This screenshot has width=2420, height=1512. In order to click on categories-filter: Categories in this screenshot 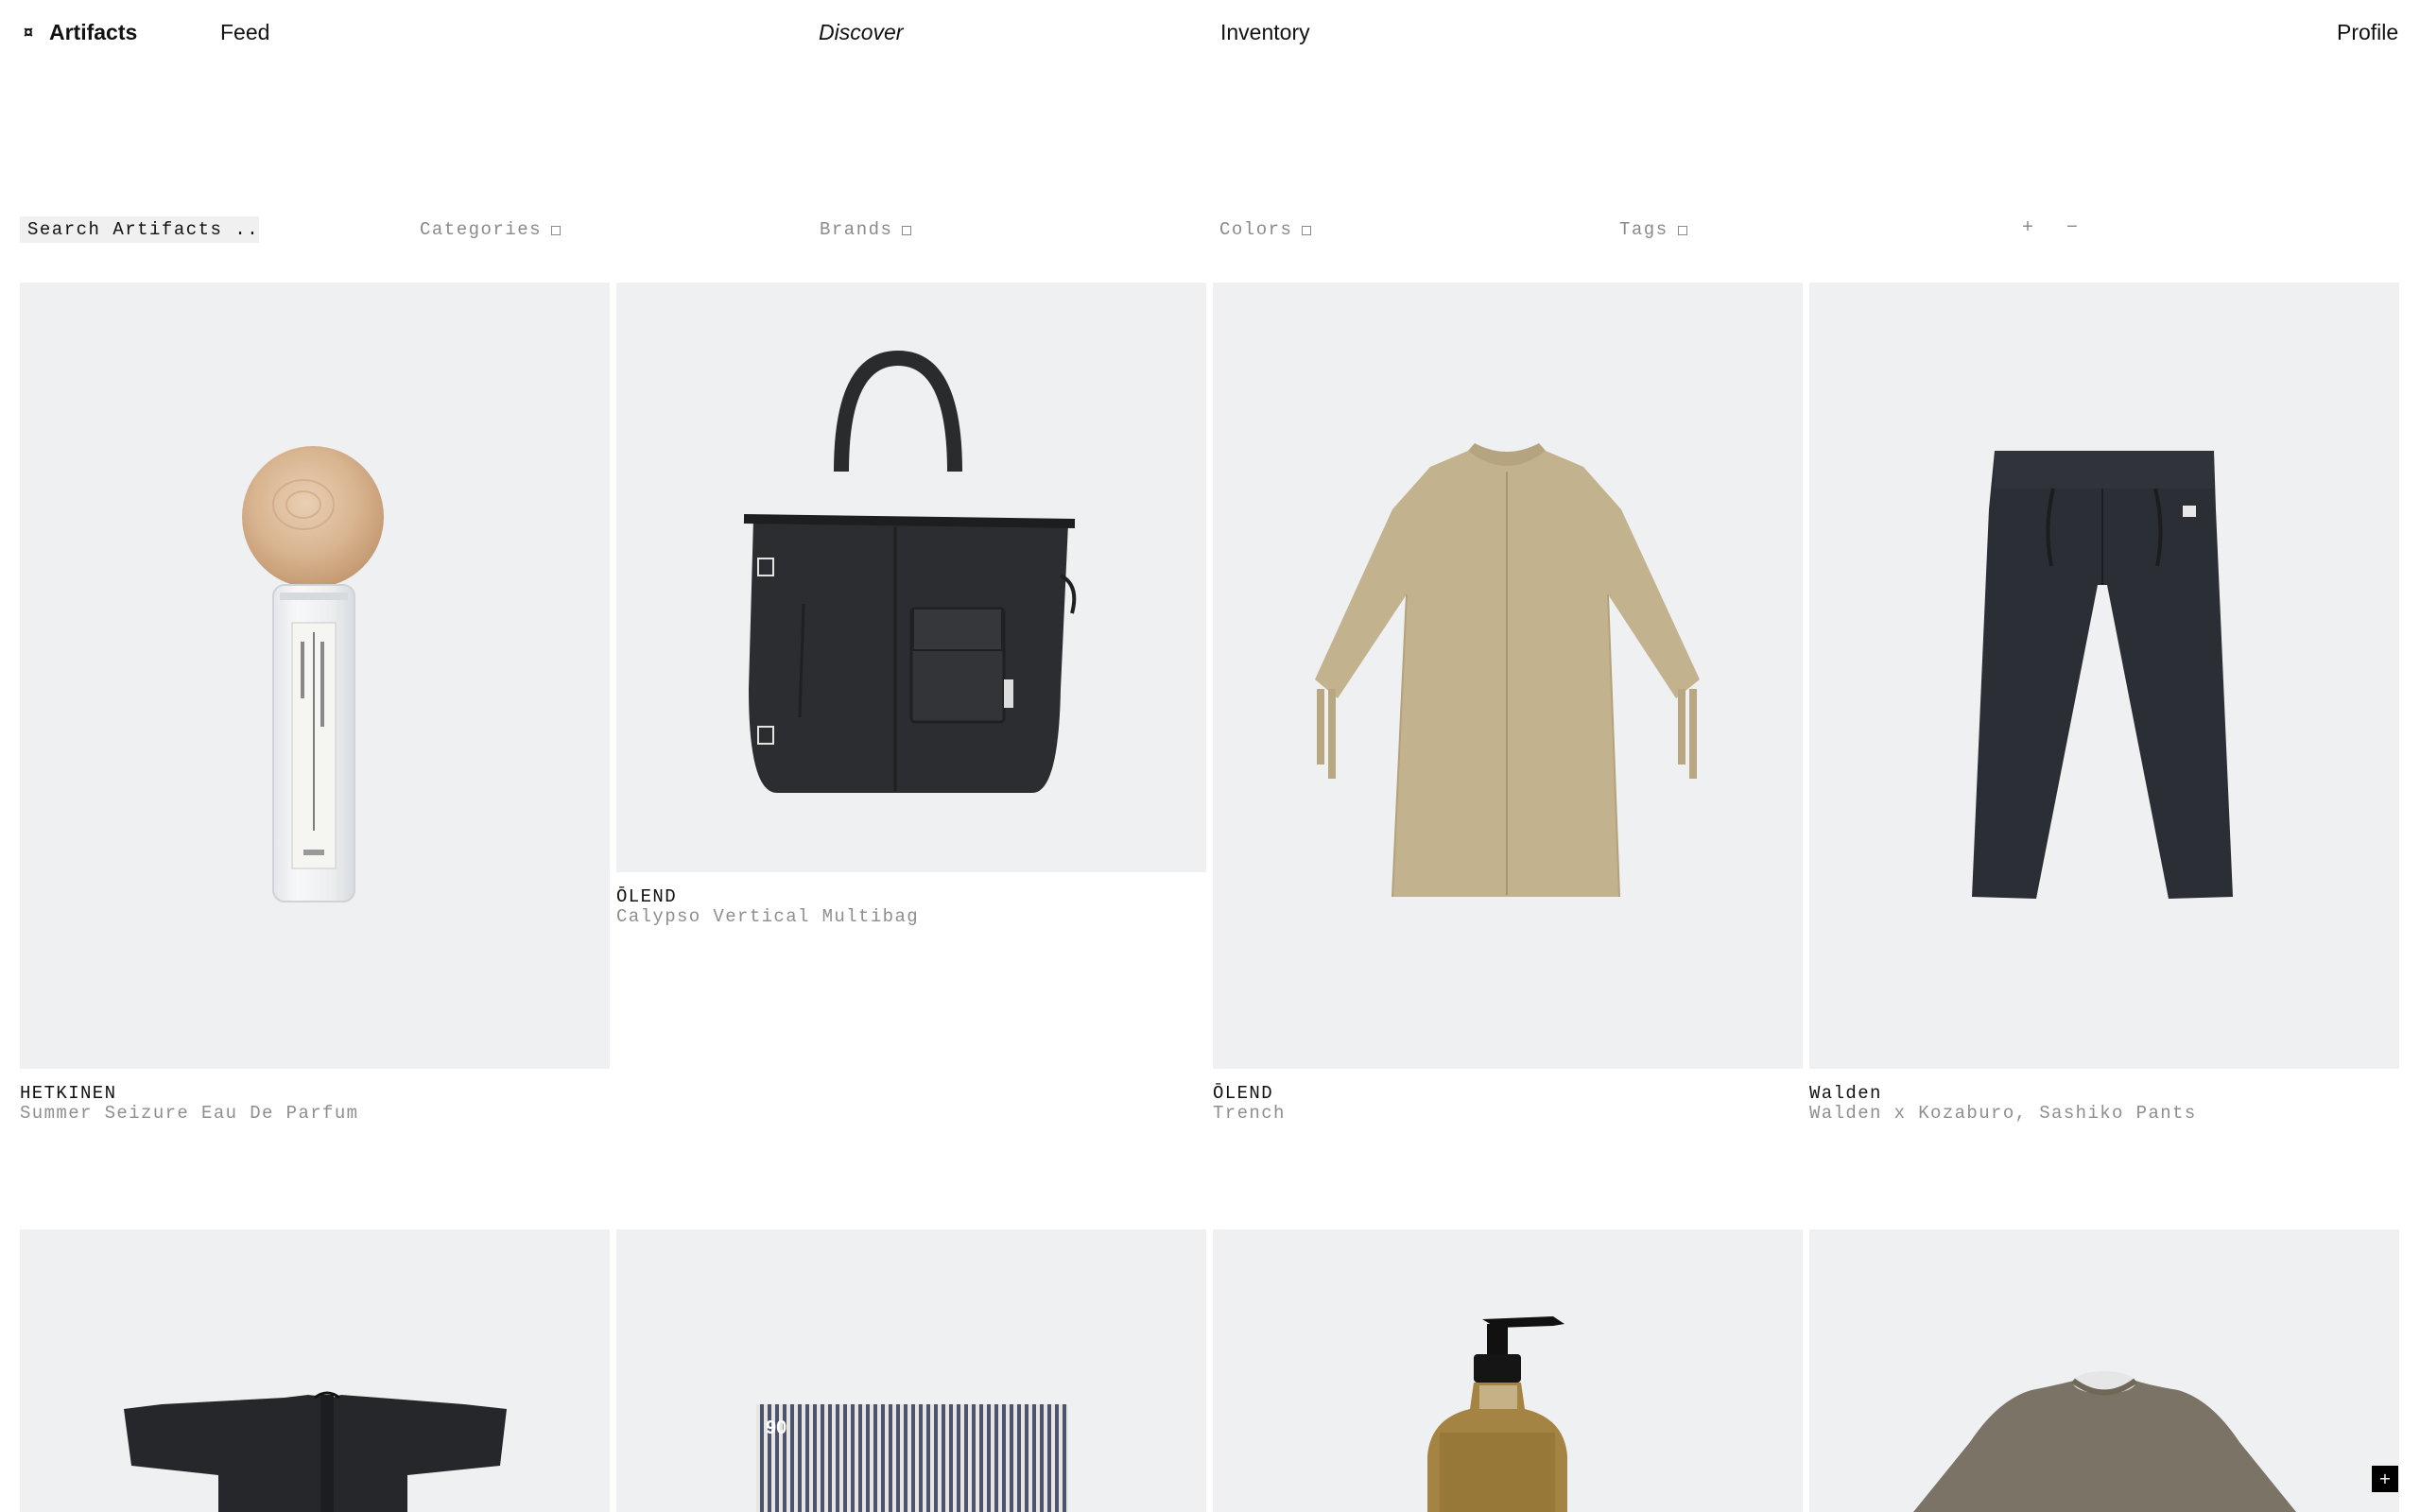, I will do `click(491, 229)`.